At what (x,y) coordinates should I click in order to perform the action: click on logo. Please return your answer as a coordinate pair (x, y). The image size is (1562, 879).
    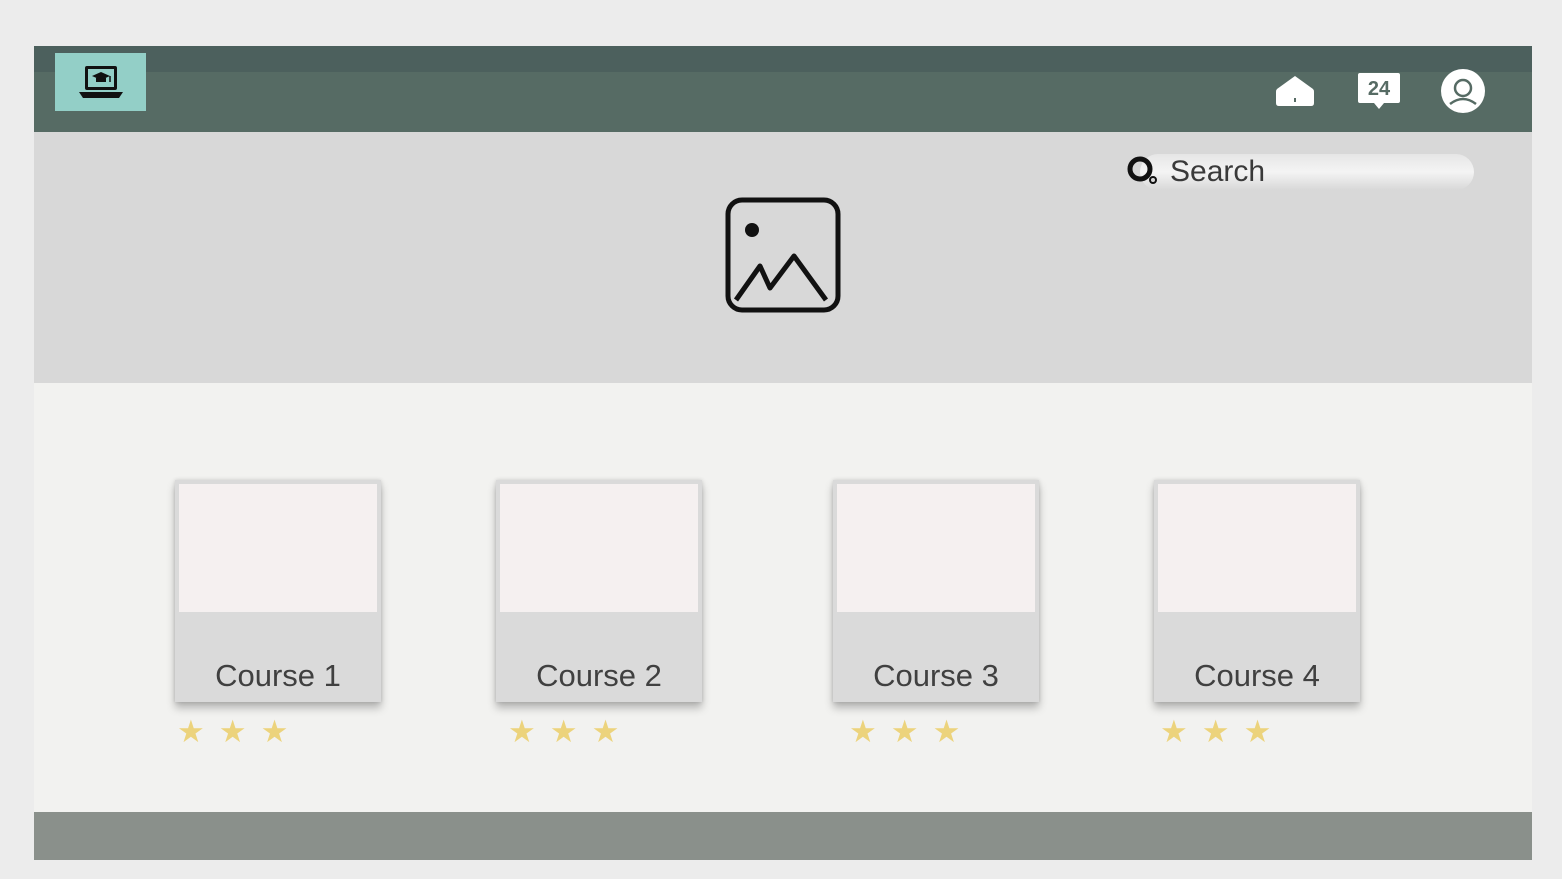
    Looking at the image, I should click on (100, 82).